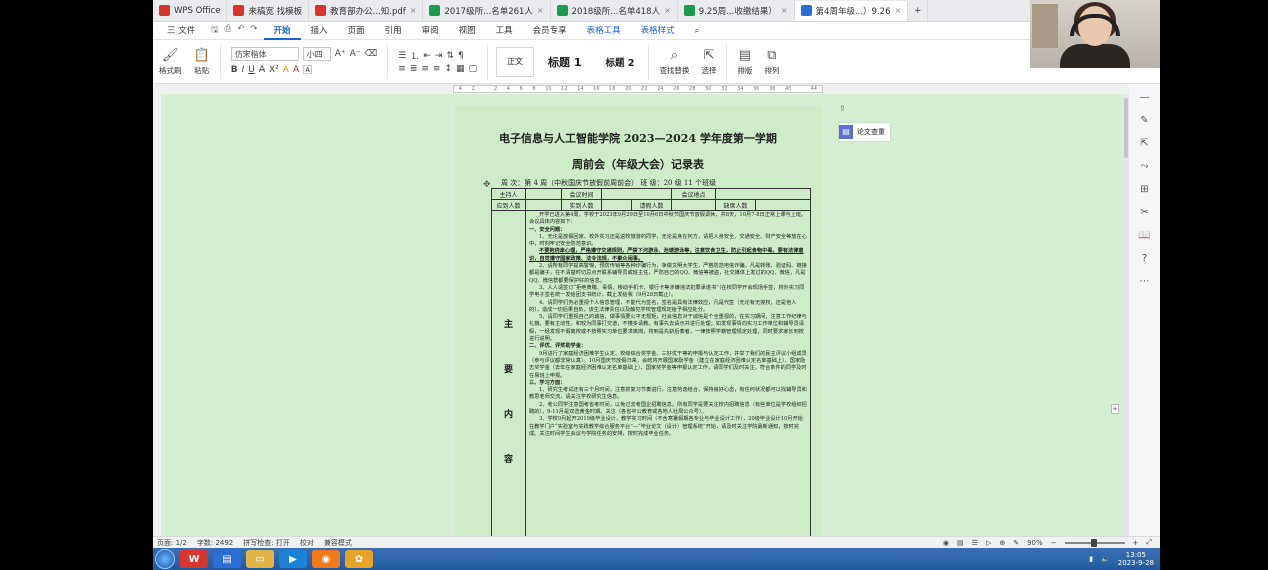 Image resolution: width=1268 pixels, height=570 pixels. I want to click on tools-icon: ✂, so click(1144, 212).